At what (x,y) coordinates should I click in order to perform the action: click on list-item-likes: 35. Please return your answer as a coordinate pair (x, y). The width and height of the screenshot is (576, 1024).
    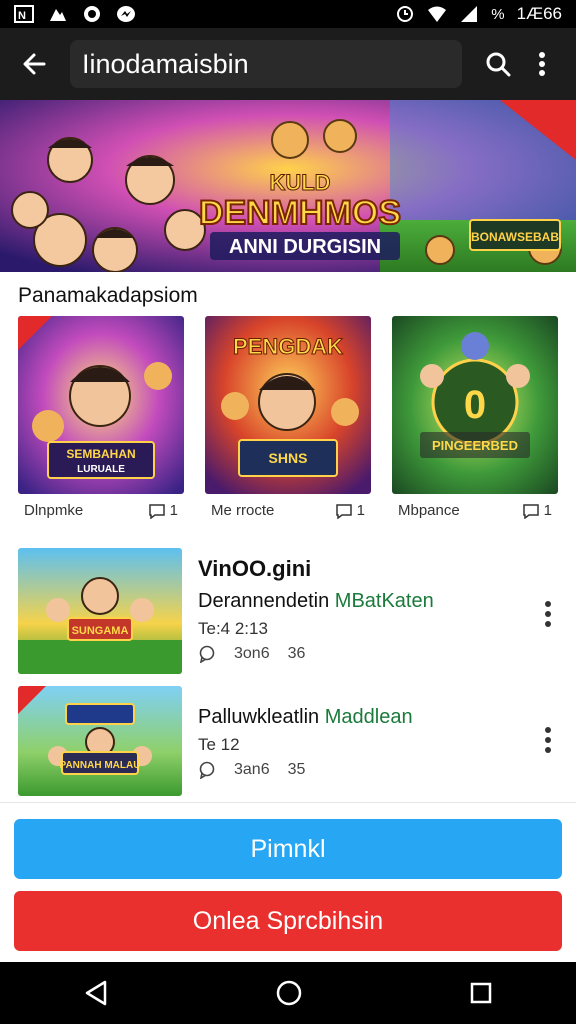
    Looking at the image, I should click on (296, 769).